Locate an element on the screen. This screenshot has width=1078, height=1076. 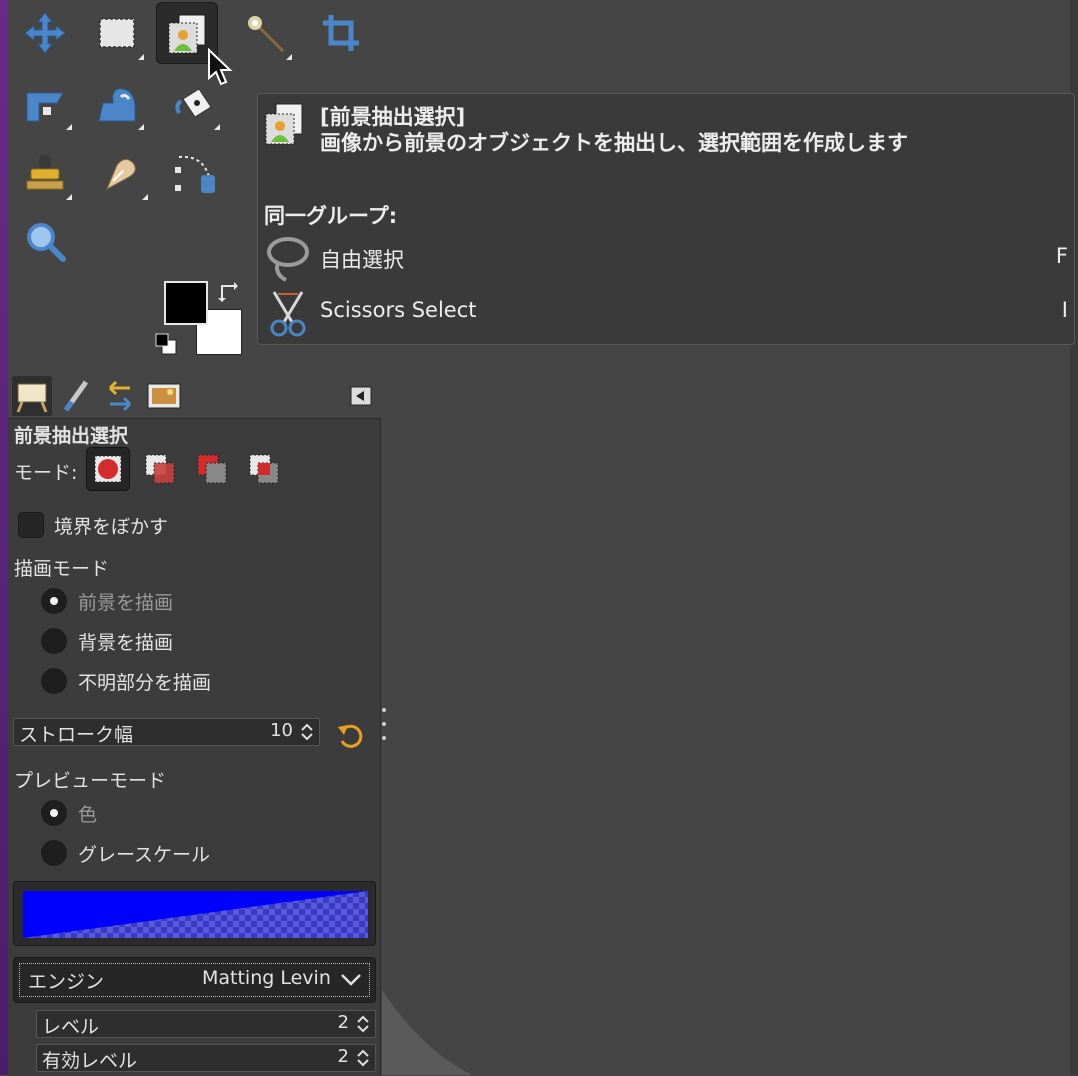
undo-history-icon is located at coordinates (120, 396).